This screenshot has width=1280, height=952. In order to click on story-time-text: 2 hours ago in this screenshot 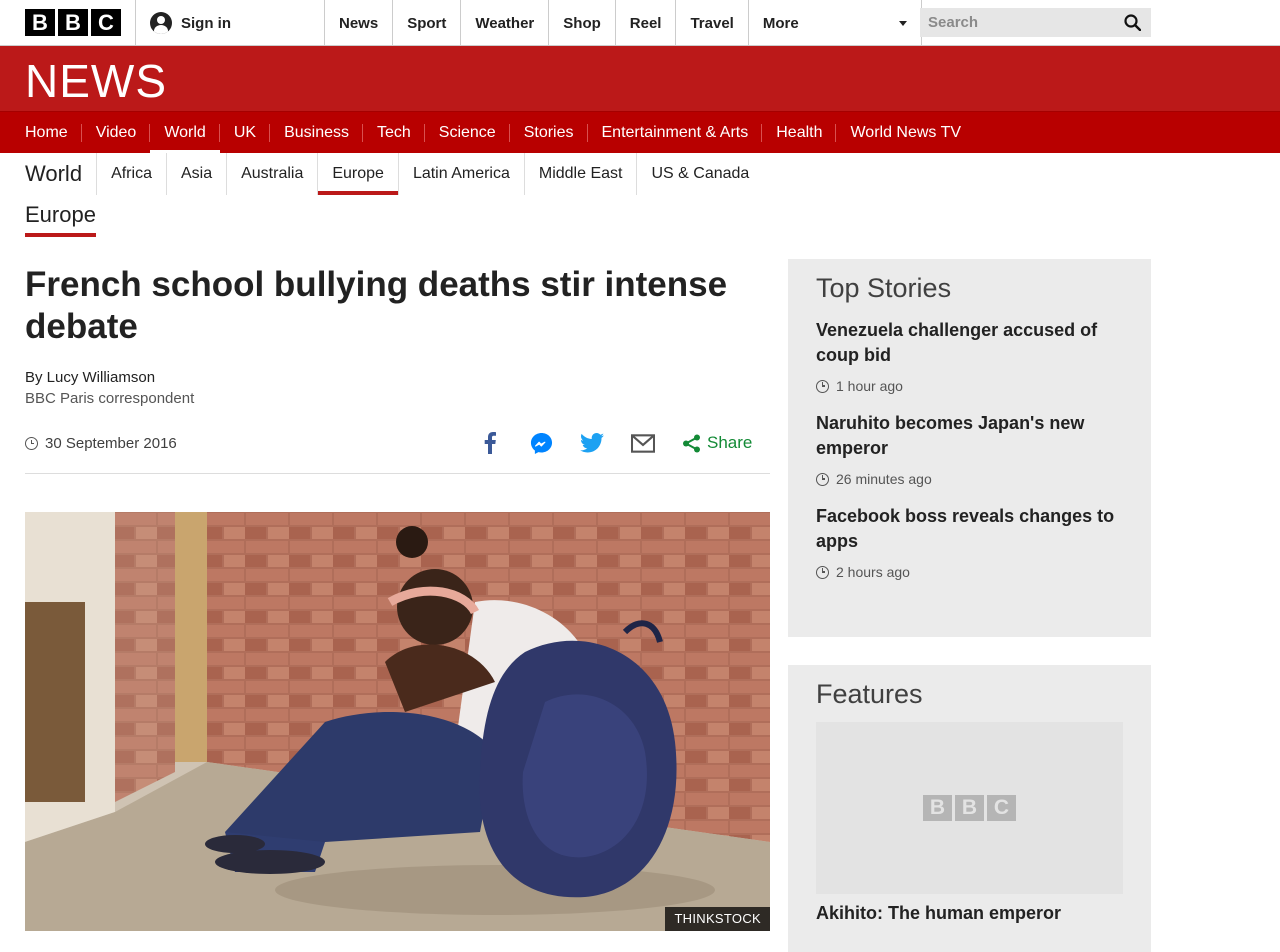, I will do `click(873, 572)`.